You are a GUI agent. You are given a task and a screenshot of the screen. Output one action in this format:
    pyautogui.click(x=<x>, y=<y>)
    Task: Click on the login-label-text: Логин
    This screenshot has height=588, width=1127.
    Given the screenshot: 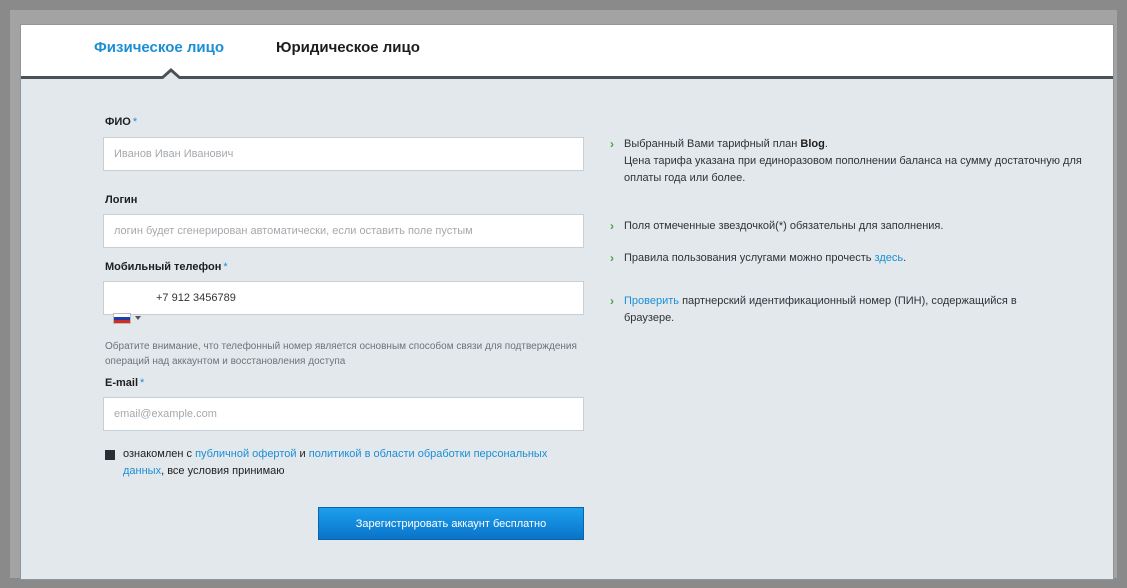 What is the action you would take?
    pyautogui.click(x=121, y=200)
    